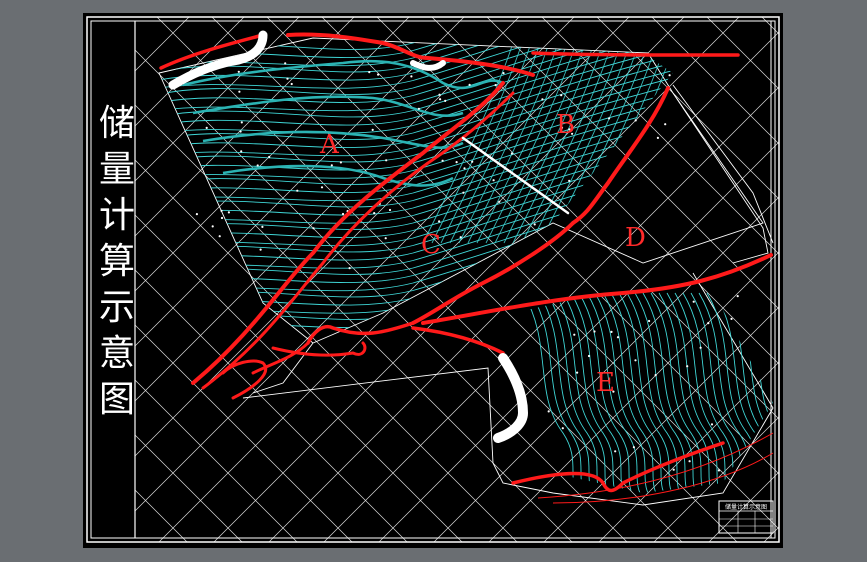  I want to click on block-label-e: E, so click(605, 383).